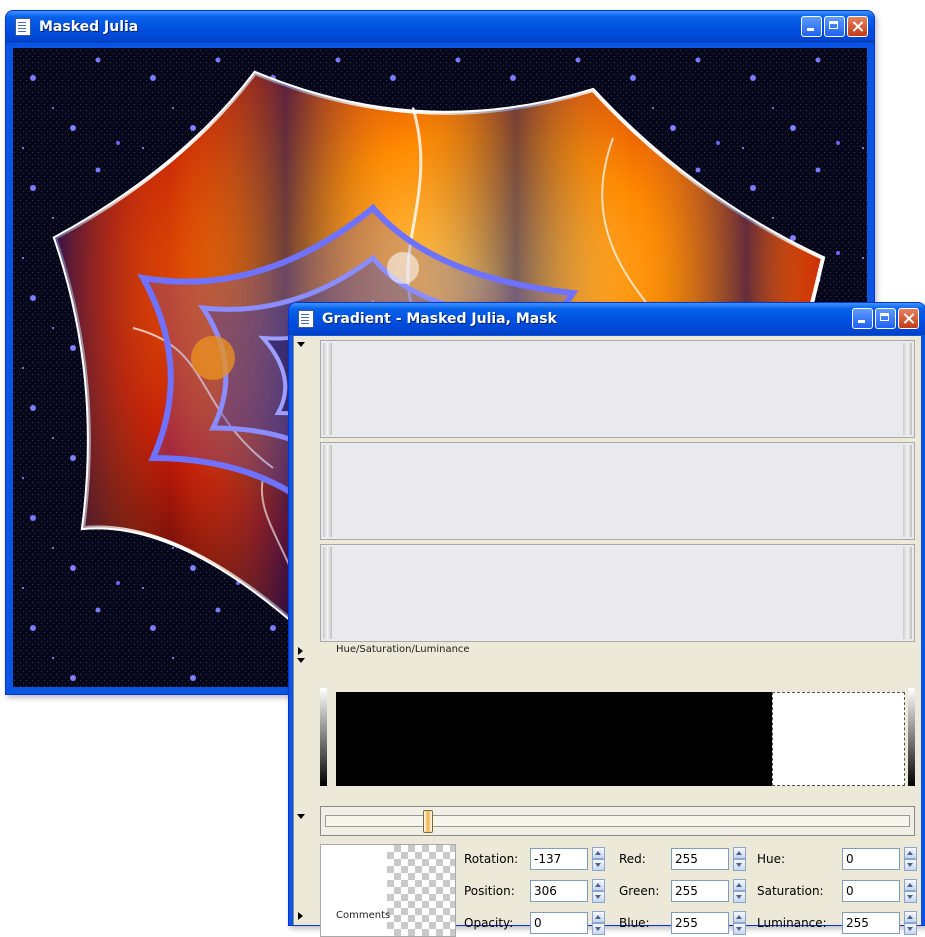  I want to click on saturation-field: 0, so click(871, 891).